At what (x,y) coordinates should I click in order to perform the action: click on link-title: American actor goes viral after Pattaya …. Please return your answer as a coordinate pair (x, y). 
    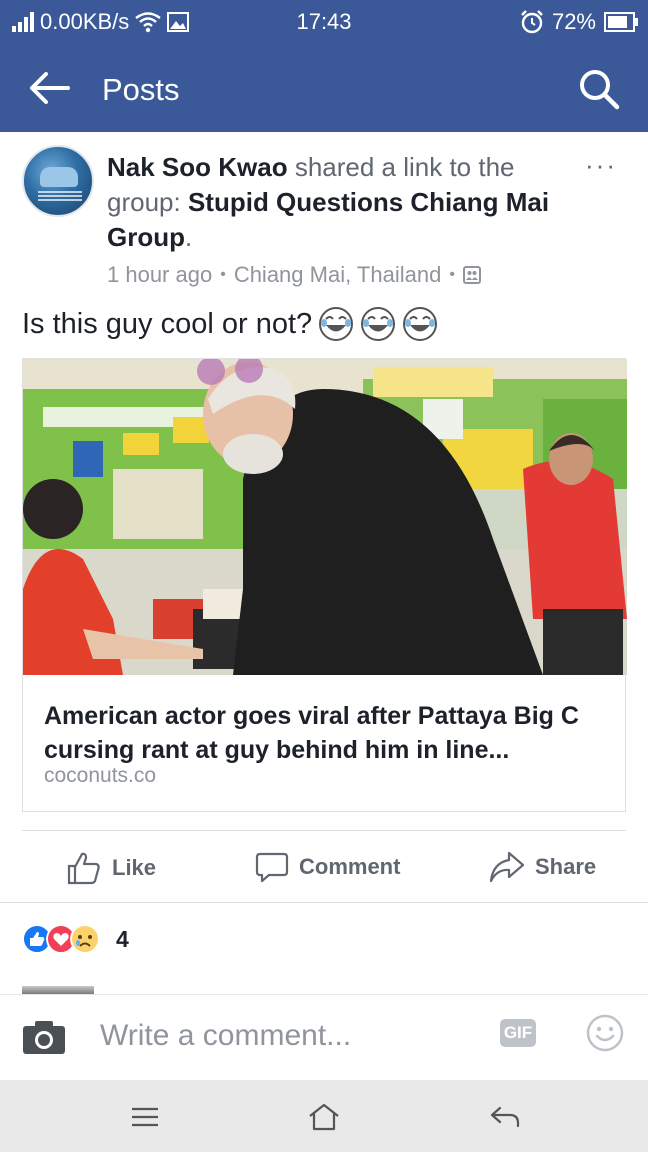
    Looking at the image, I should click on (324, 733).